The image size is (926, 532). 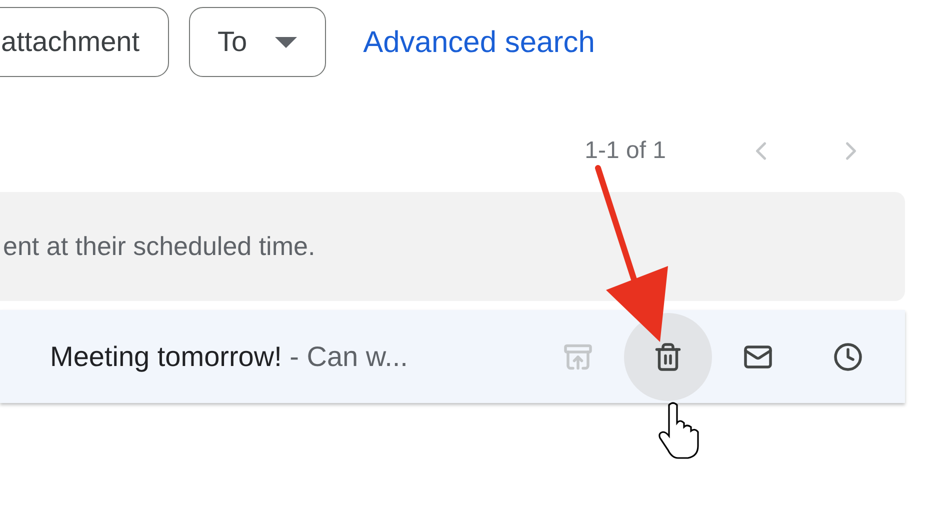 What do you see at coordinates (848, 357) in the screenshot?
I see `clock-icon` at bounding box center [848, 357].